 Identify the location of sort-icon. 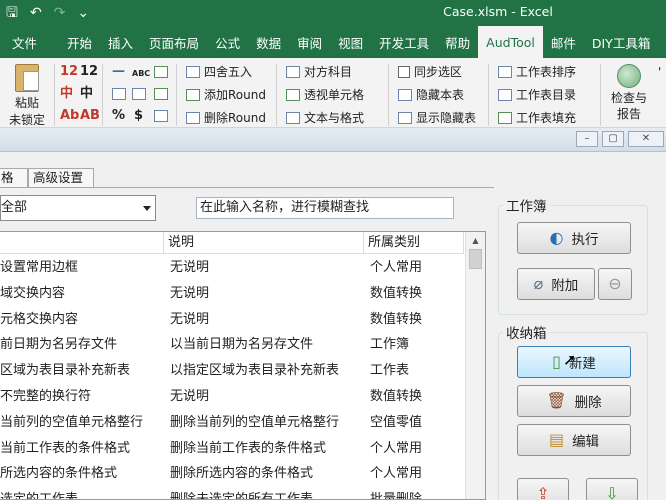
(505, 72).